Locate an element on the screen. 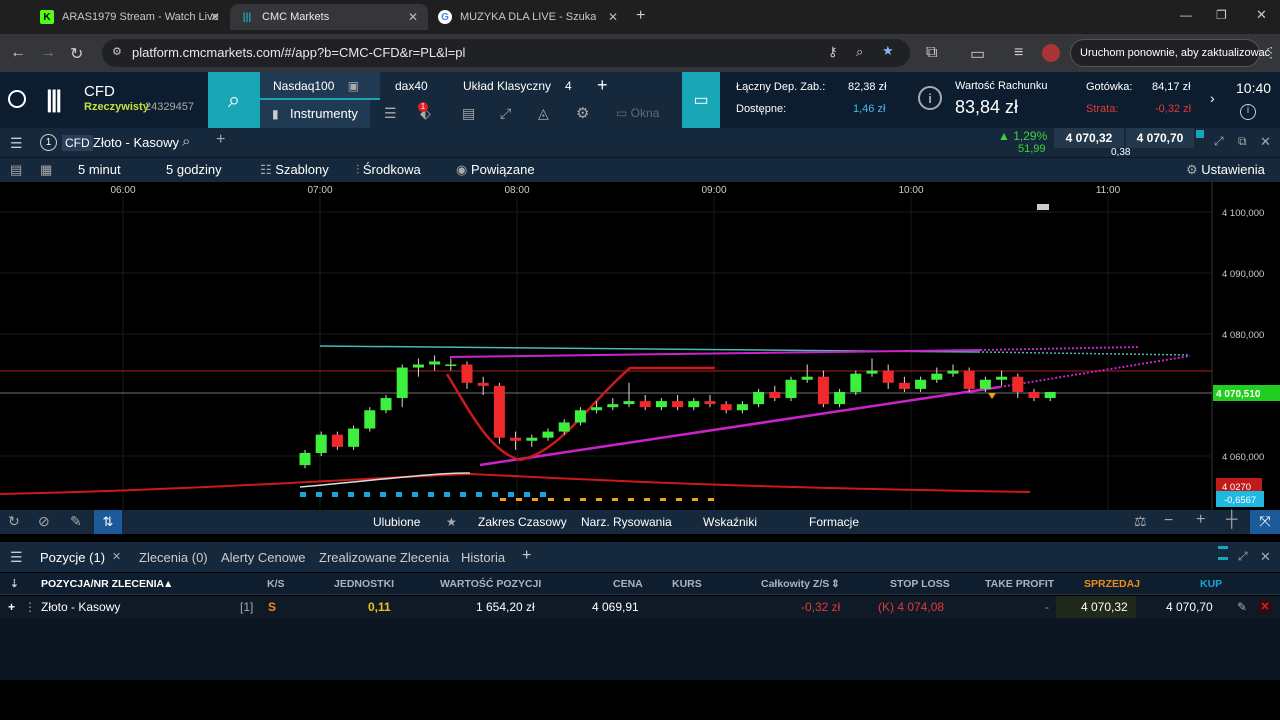  new-tab-icon: + is located at coordinates (640, 16).